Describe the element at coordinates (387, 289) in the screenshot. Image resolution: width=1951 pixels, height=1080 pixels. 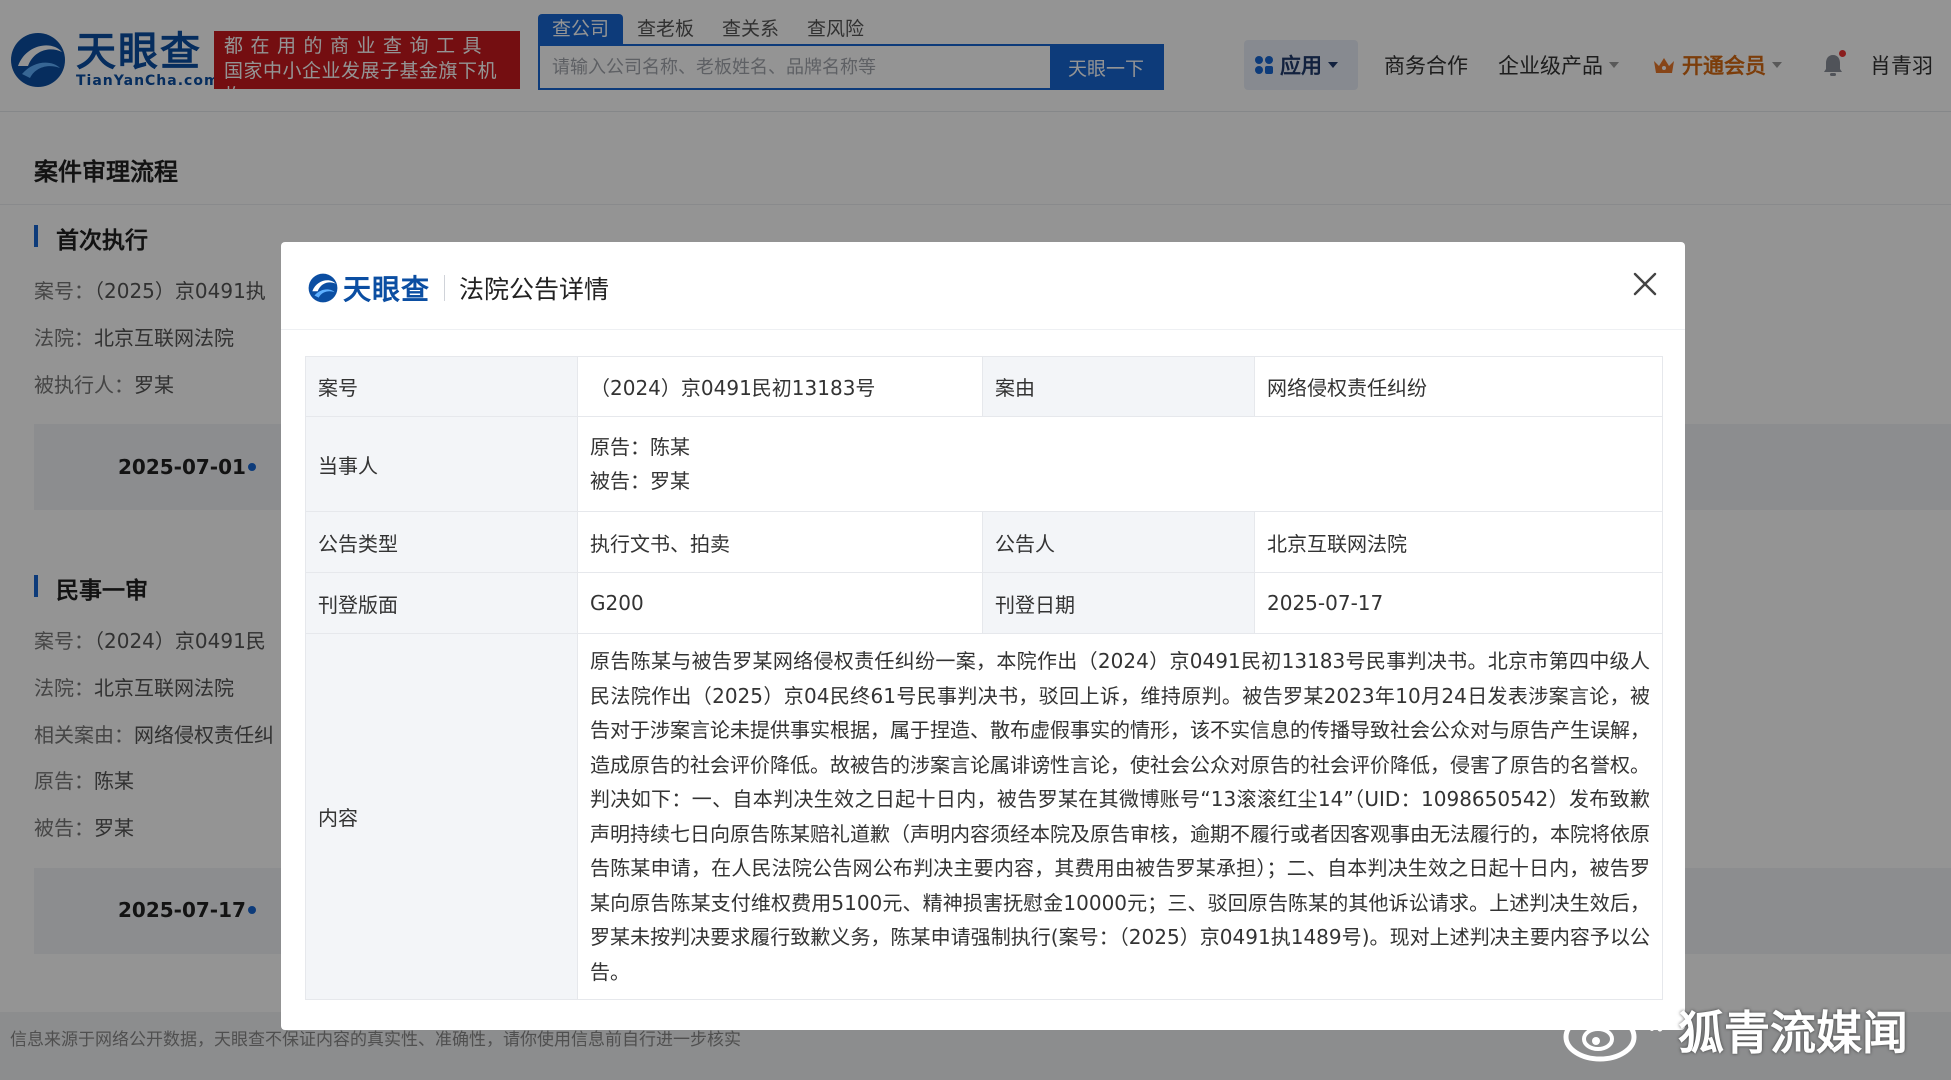
I see `modal-logo-text: 天眼查` at that location.